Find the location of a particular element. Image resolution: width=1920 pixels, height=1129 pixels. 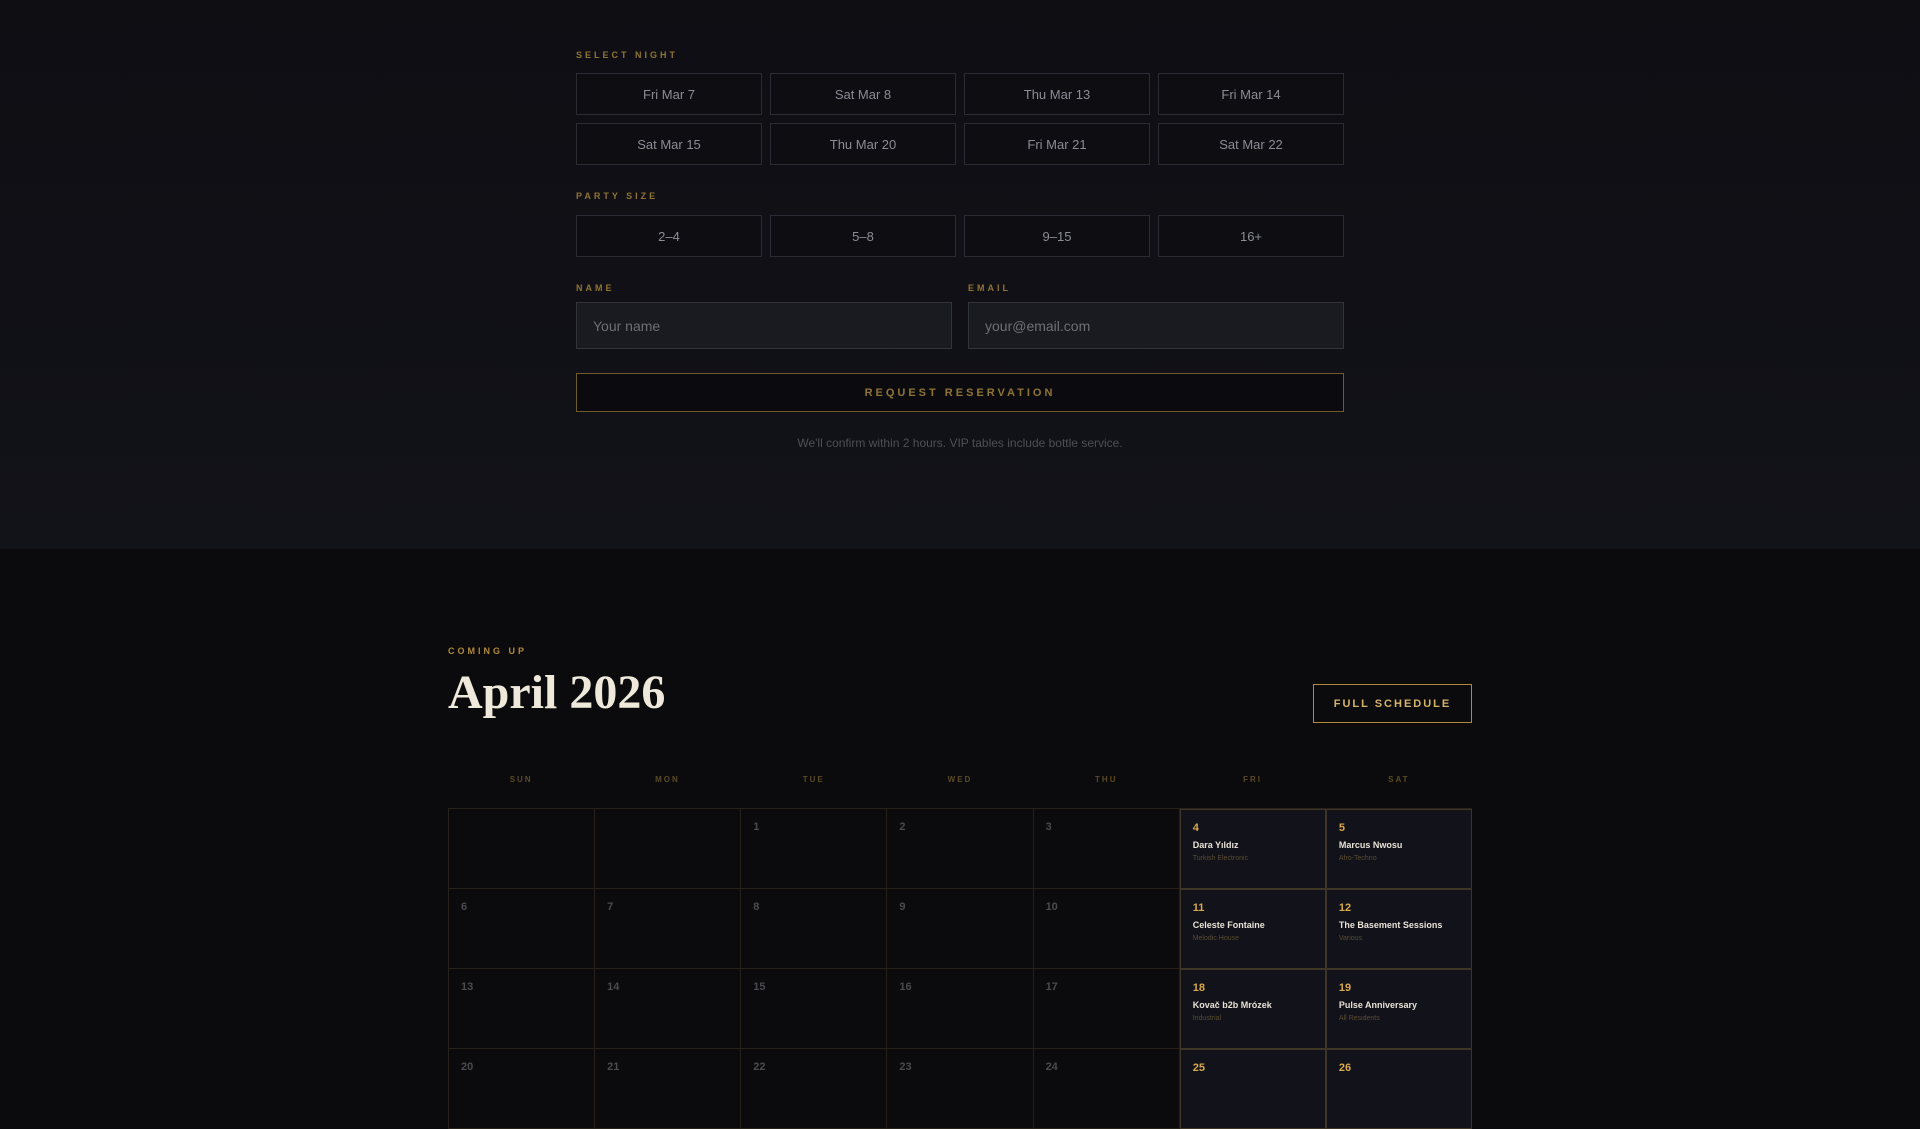

day-number: 25 is located at coordinates (1198, 1068).